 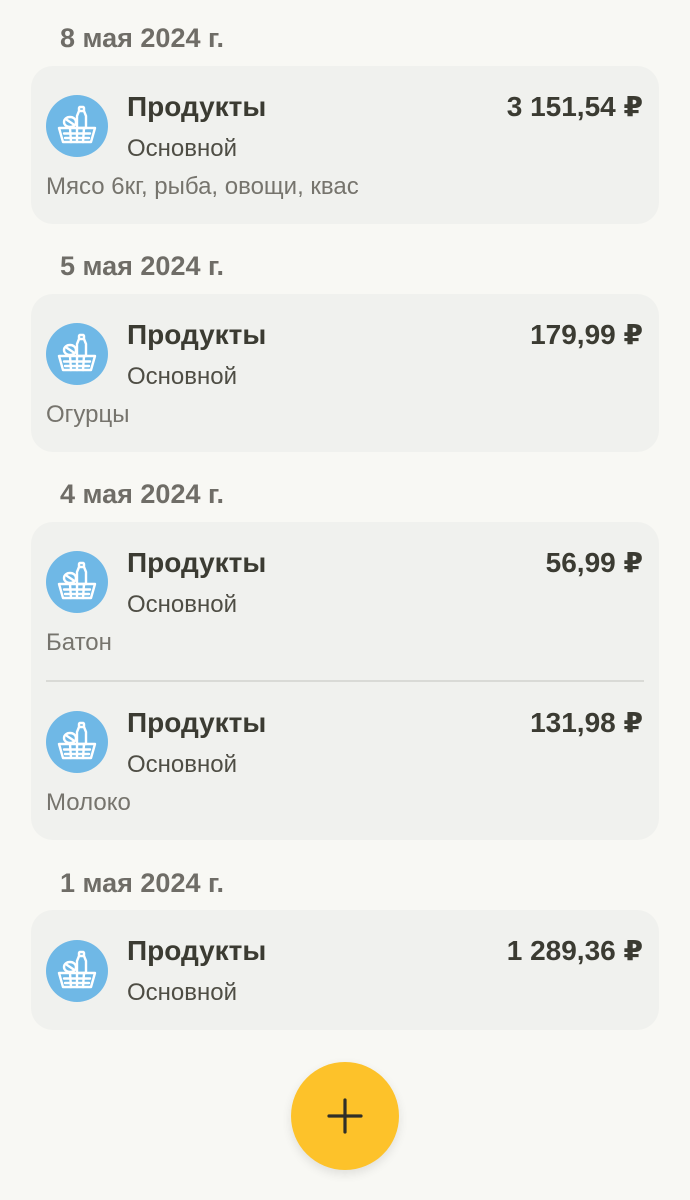 I want to click on transaction-note: Молоко, so click(x=88, y=802).